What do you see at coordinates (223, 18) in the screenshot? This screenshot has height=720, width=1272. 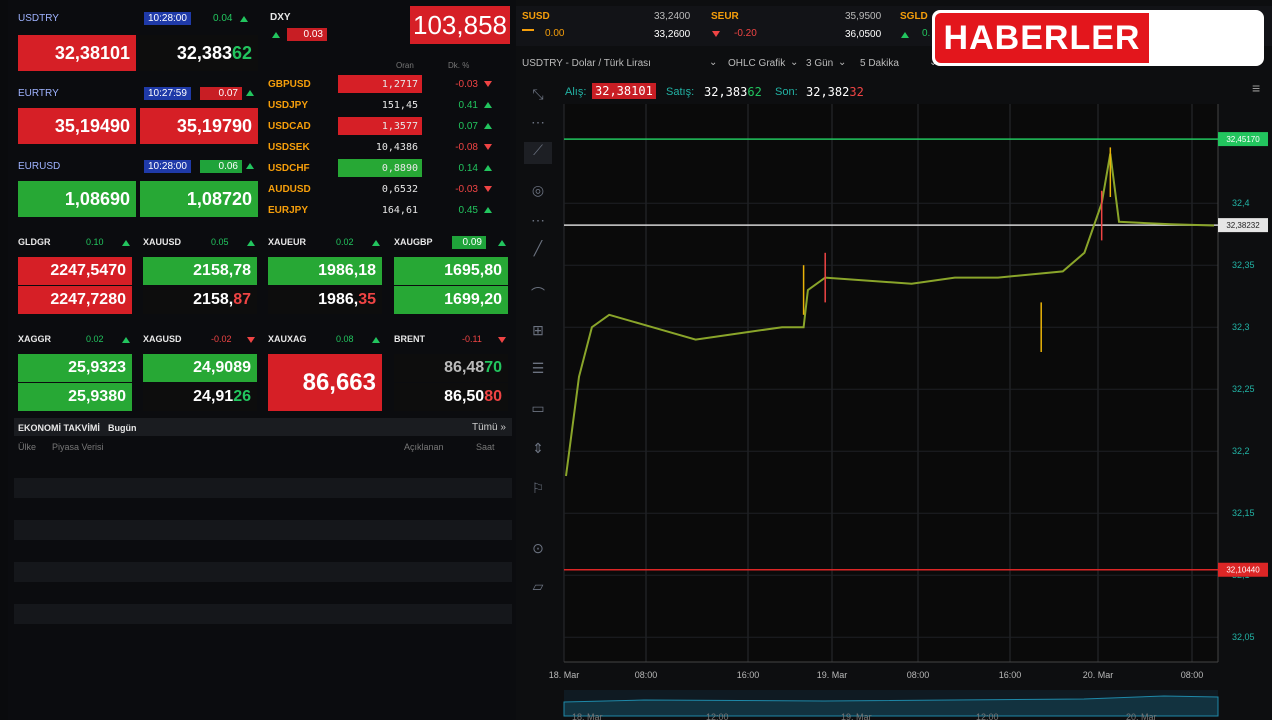 I see `tile-usdtry-change: 0.04` at bounding box center [223, 18].